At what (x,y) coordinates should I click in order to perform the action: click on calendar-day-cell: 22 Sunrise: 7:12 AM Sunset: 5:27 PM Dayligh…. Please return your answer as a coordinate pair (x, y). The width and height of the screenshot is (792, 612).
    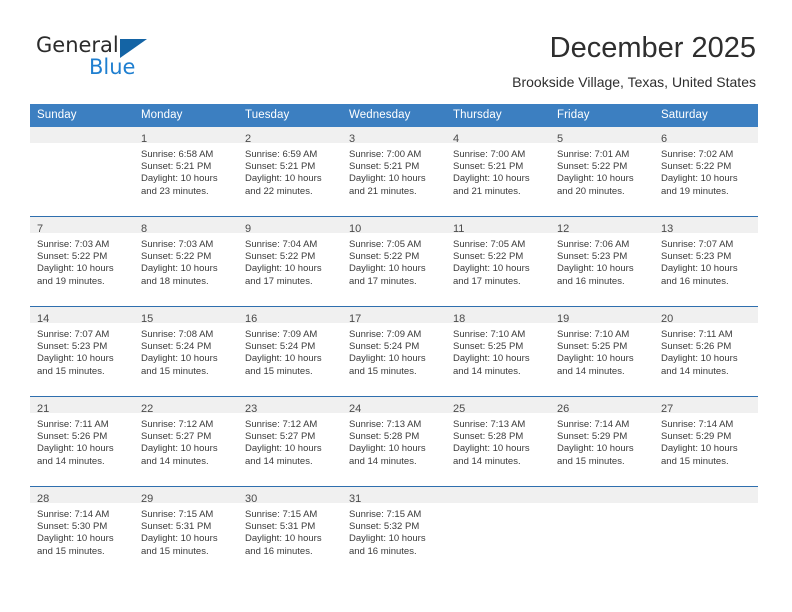
    Looking at the image, I should click on (186, 441).